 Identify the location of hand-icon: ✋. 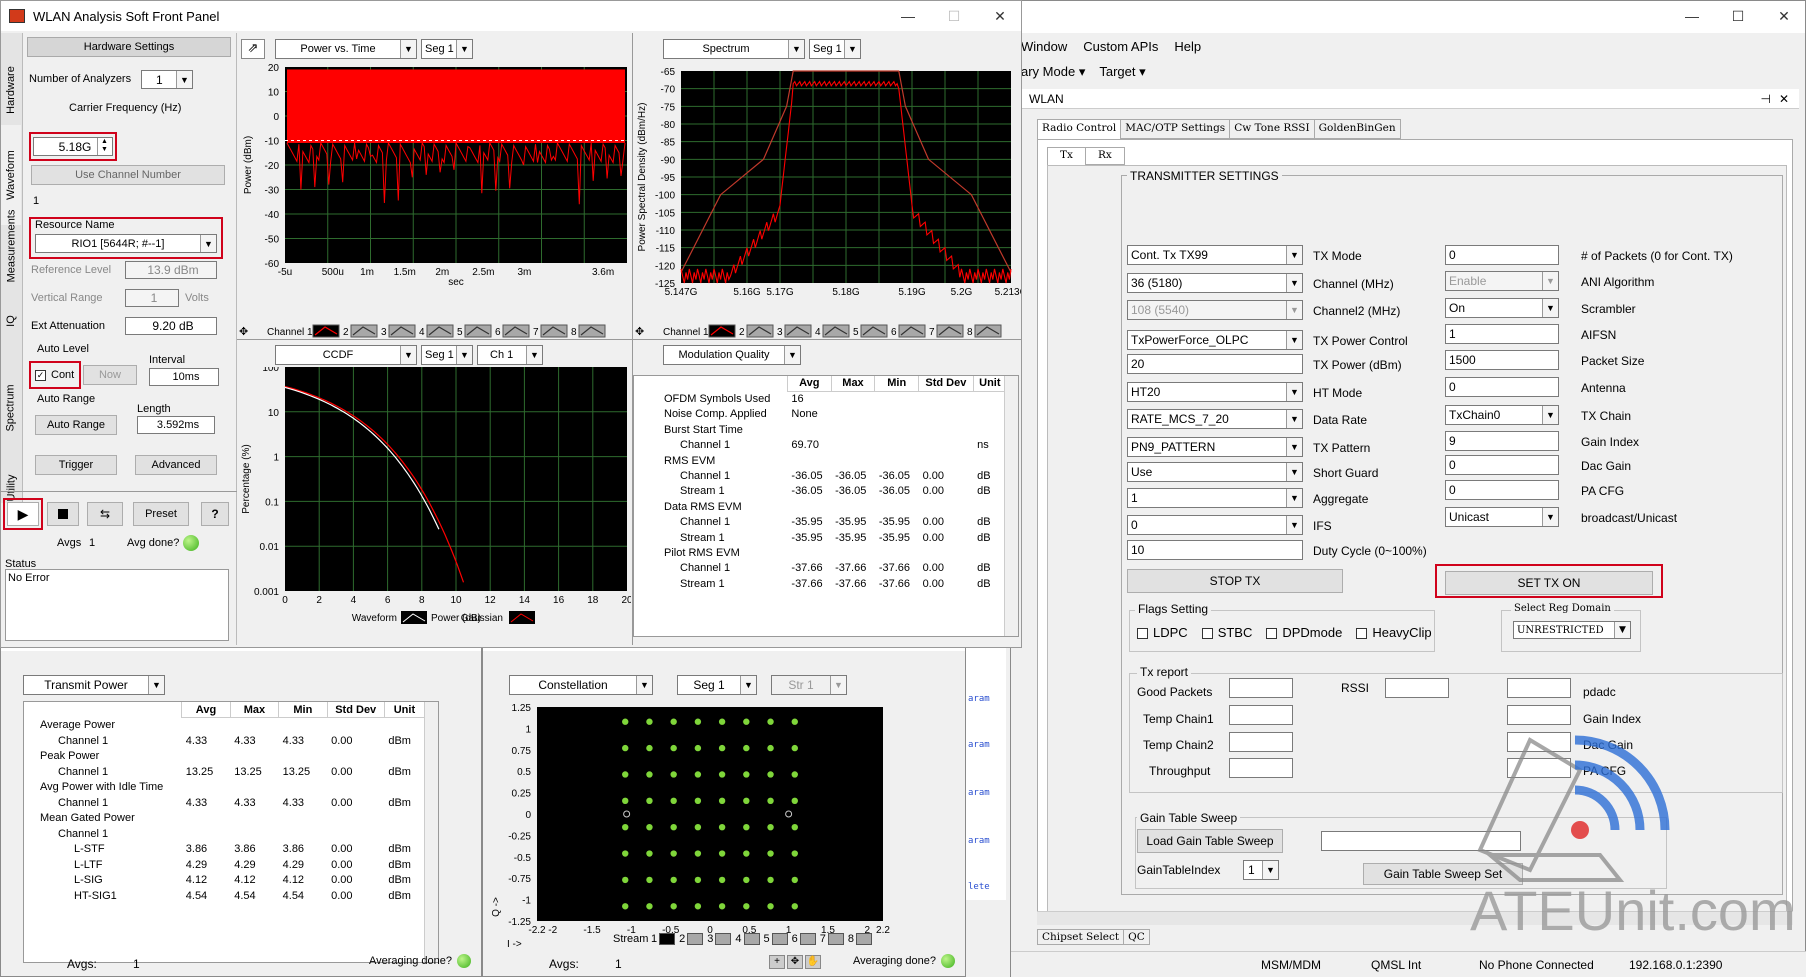
(813, 962).